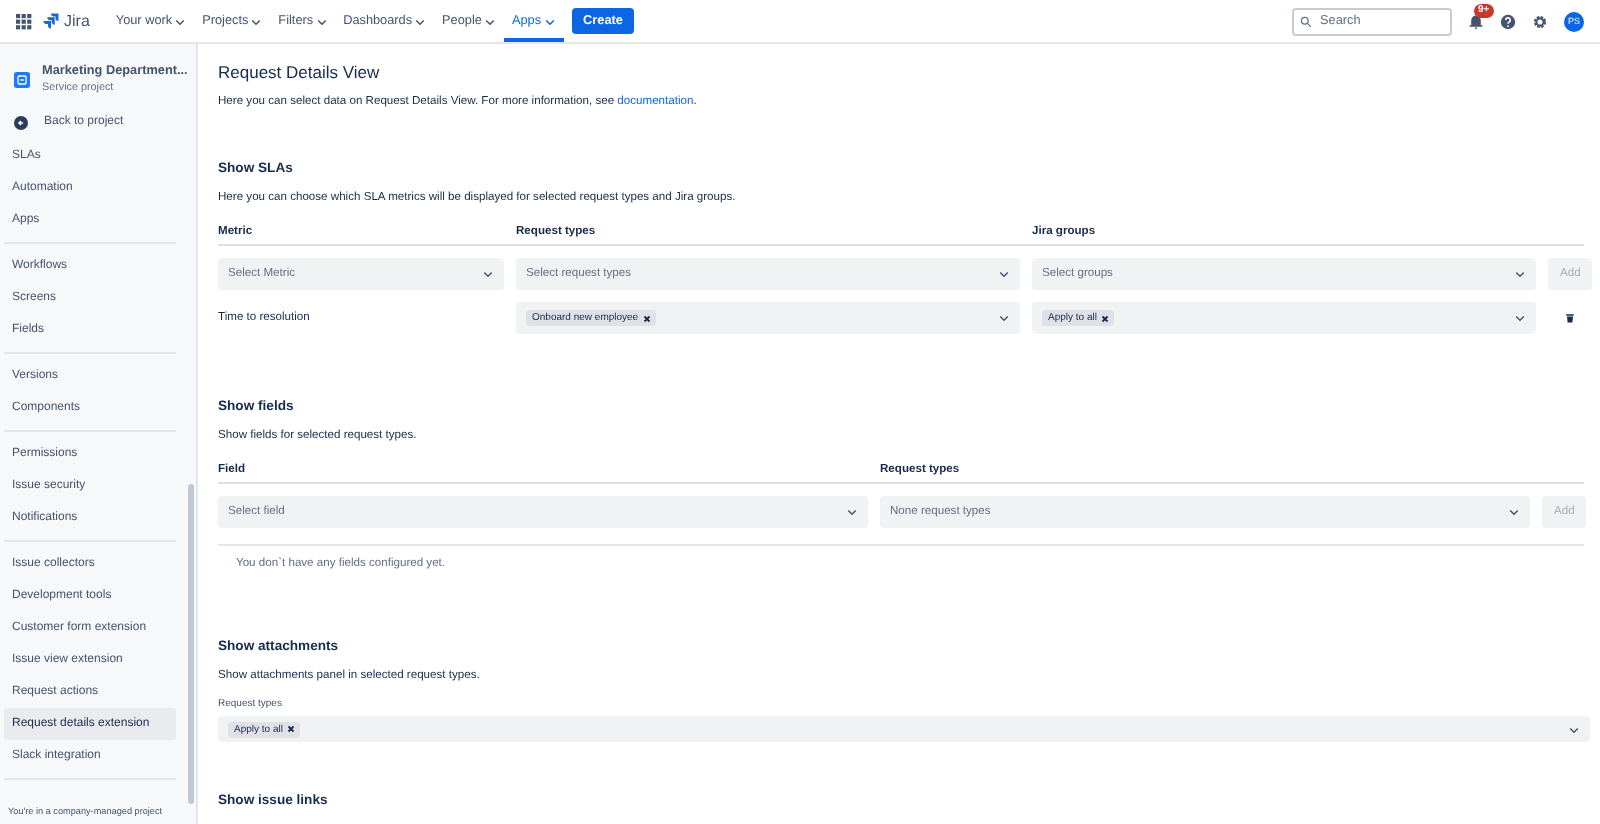  I want to click on logo-icon, so click(51, 21).